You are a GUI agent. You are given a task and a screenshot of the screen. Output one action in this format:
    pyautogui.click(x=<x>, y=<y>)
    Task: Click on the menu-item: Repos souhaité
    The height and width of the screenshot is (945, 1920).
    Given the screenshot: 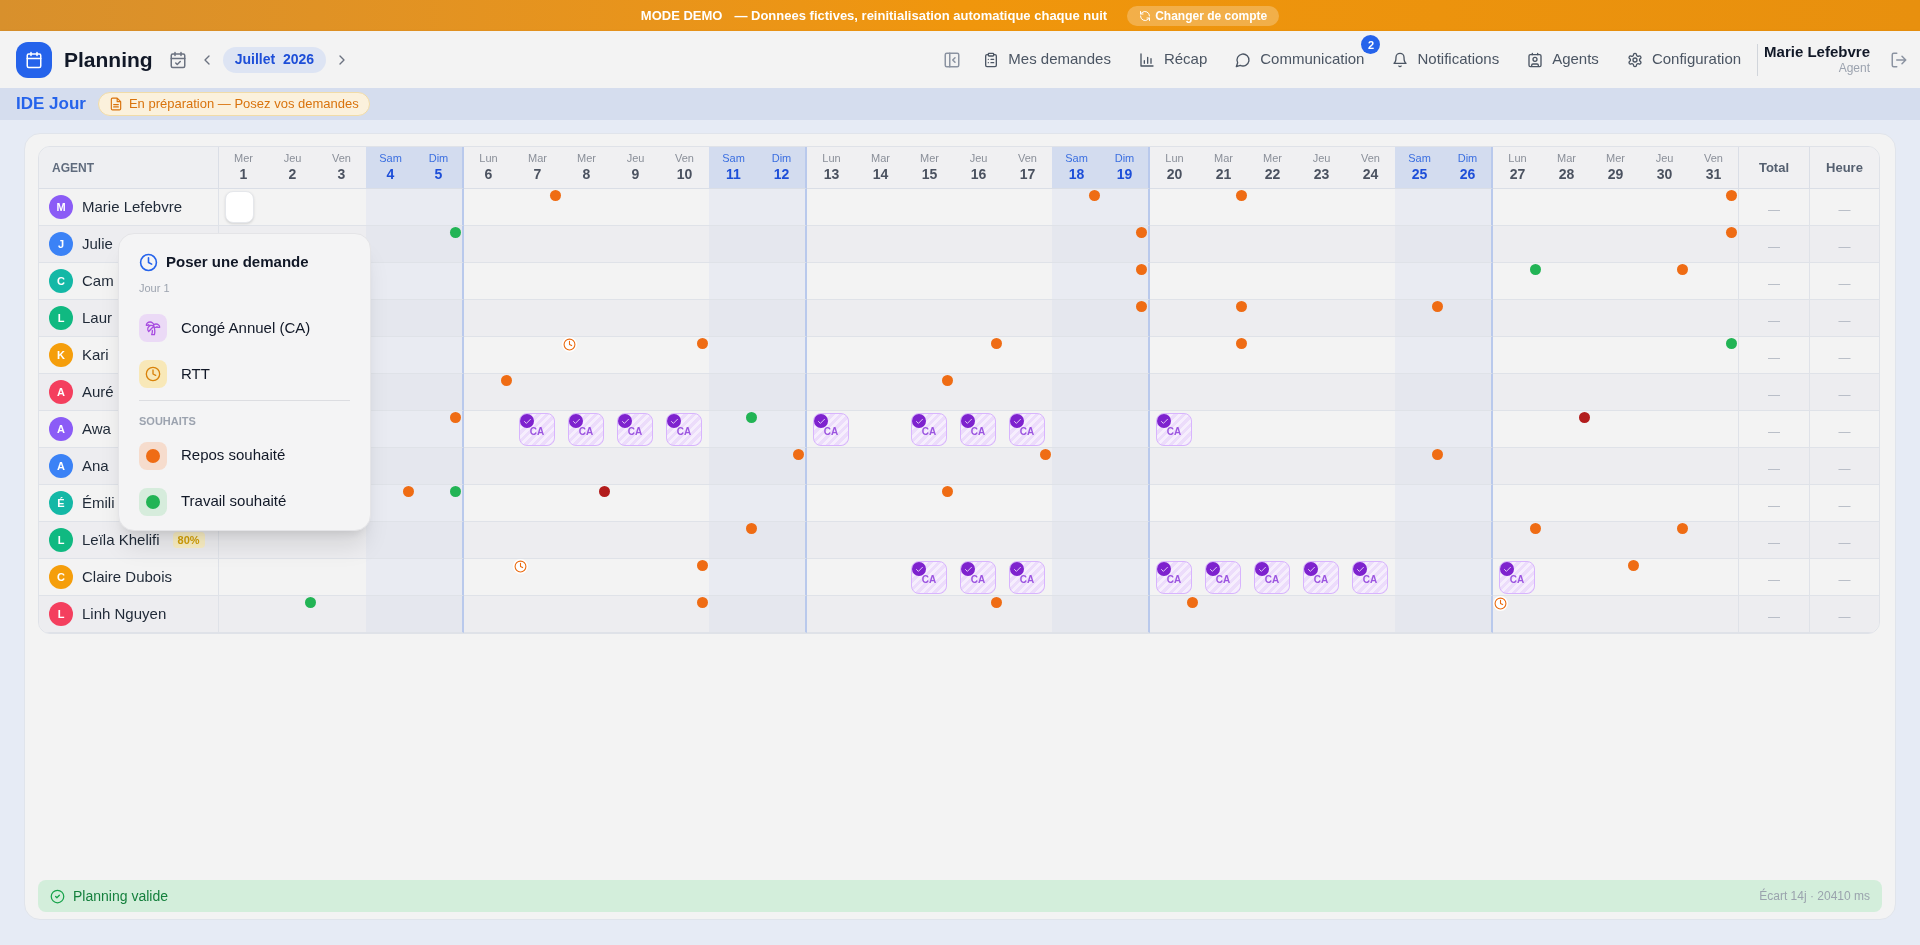 What is the action you would take?
    pyautogui.click(x=244, y=455)
    